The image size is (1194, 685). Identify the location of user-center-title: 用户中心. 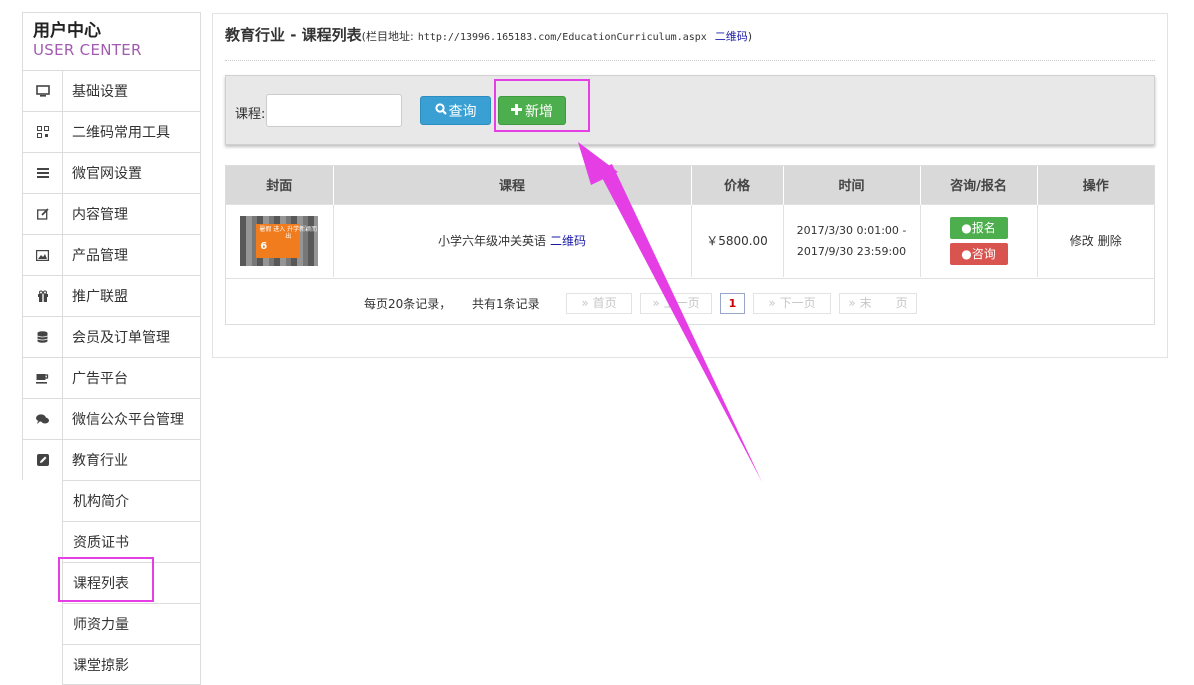
(67, 31).